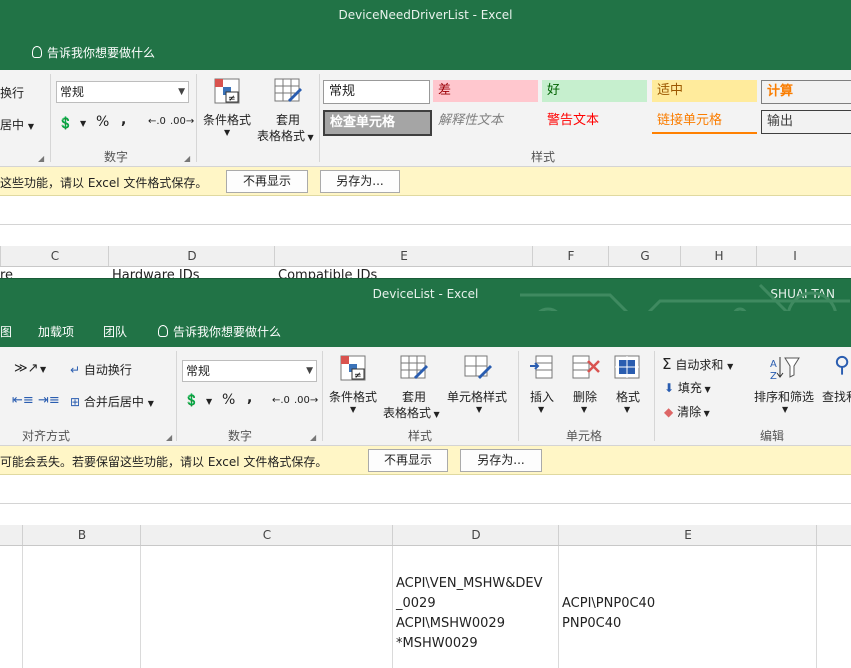 The height and width of the screenshot is (668, 851). I want to click on style-warning: 警告文本, so click(594, 121).